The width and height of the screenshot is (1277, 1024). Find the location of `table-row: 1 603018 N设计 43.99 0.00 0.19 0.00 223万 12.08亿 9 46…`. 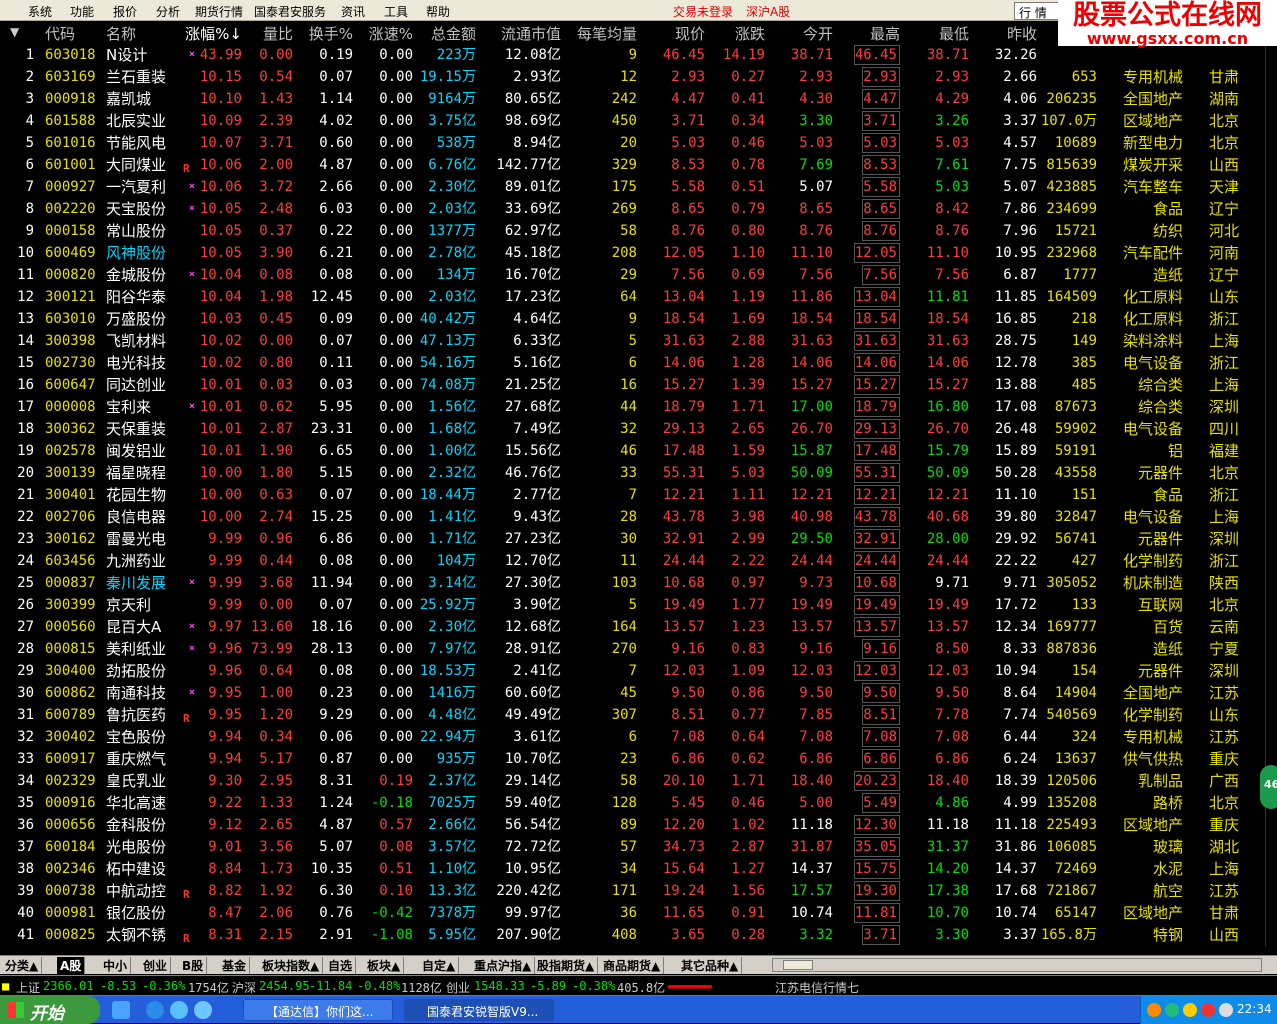

table-row: 1 603018 N设计 43.99 0.00 0.19 0.00 223万 12.08亿 9 46… is located at coordinates (632, 55).